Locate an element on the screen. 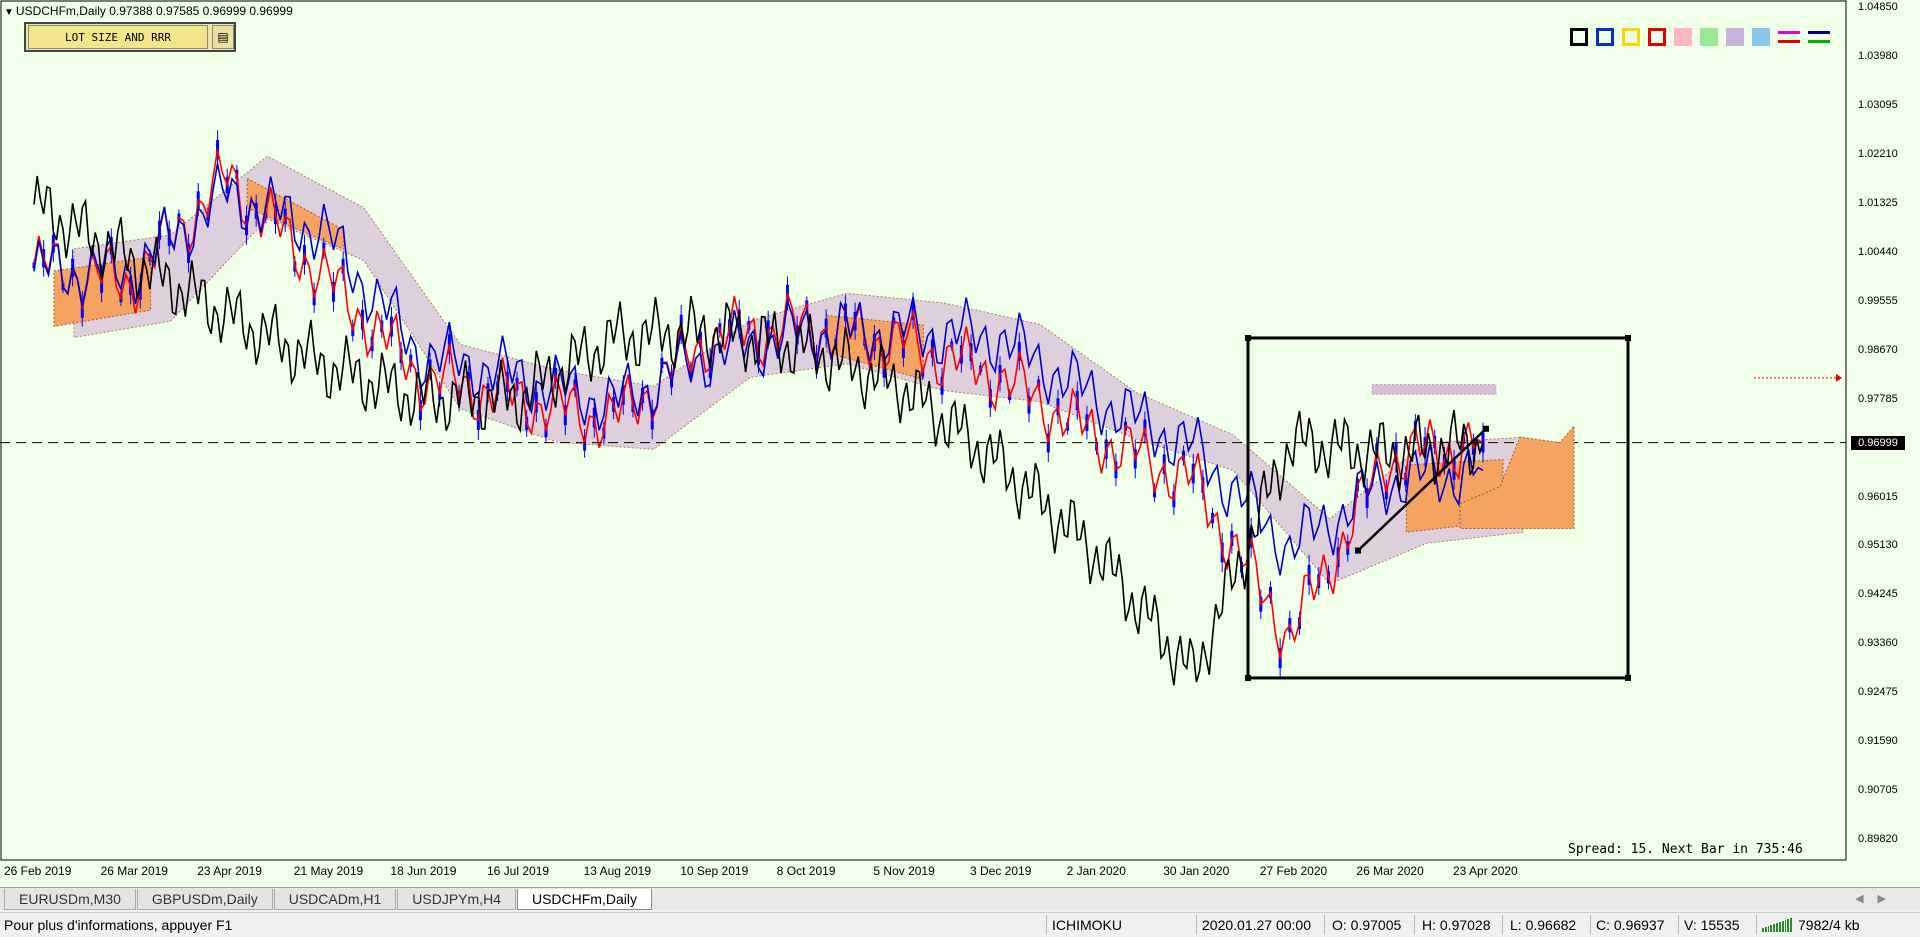  status-volume: V: 15535 is located at coordinates (1712, 925).